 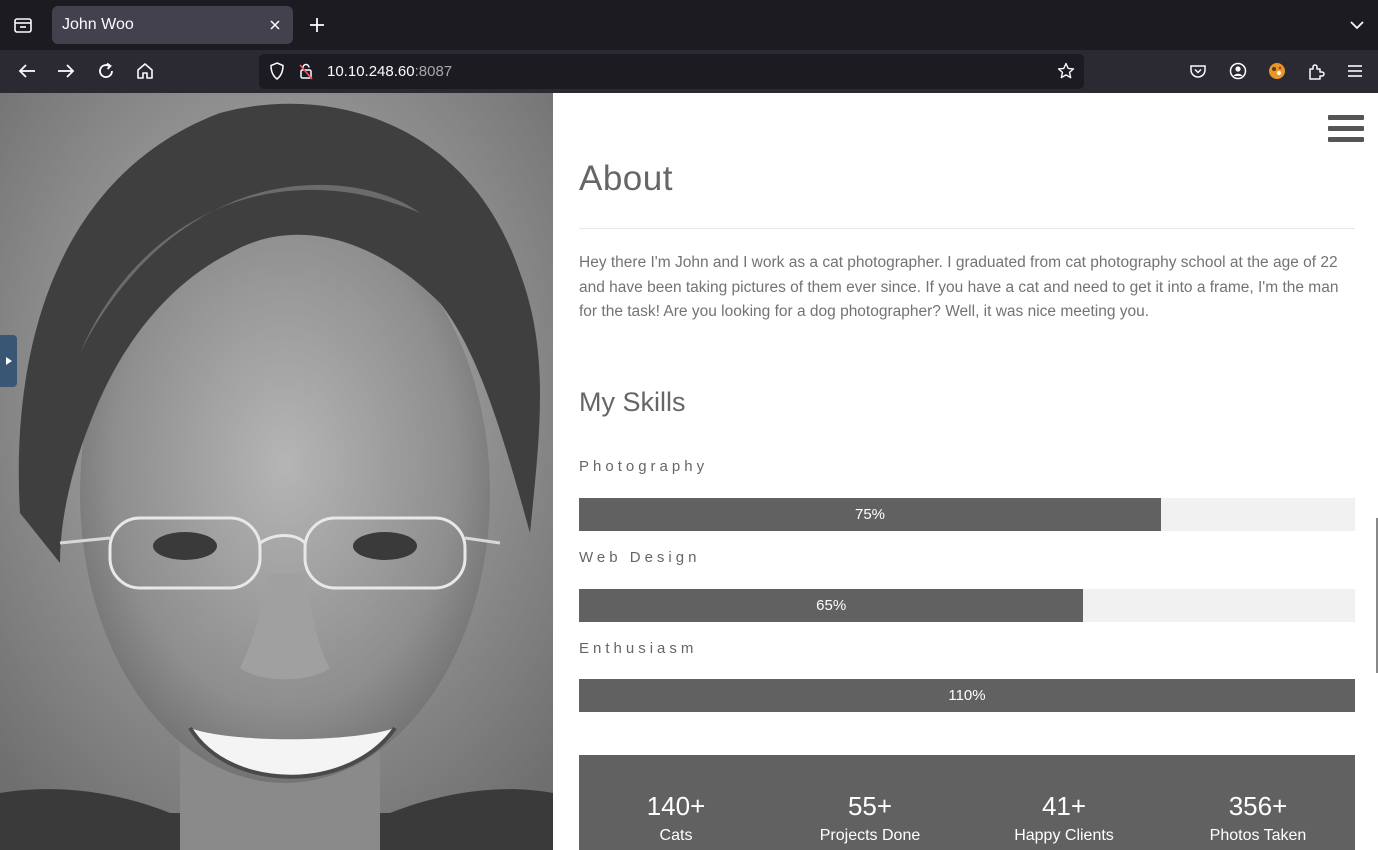 I want to click on chevron-down-icon, so click(x=1357, y=25).